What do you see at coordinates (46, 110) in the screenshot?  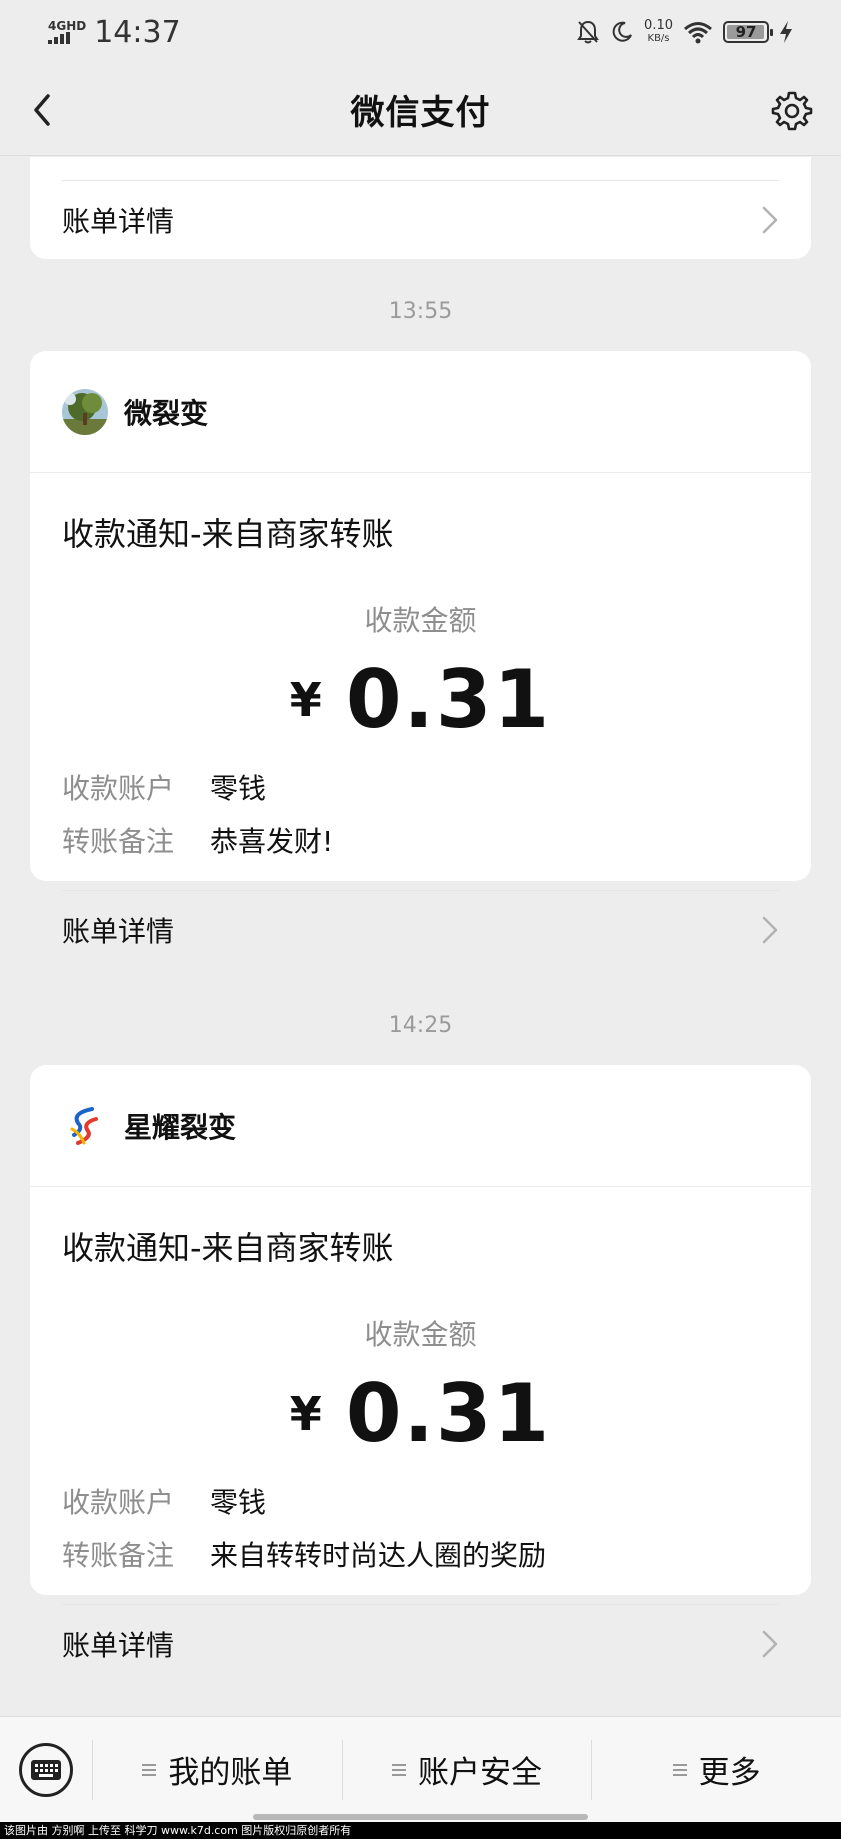 I see `chevron-left-icon` at bounding box center [46, 110].